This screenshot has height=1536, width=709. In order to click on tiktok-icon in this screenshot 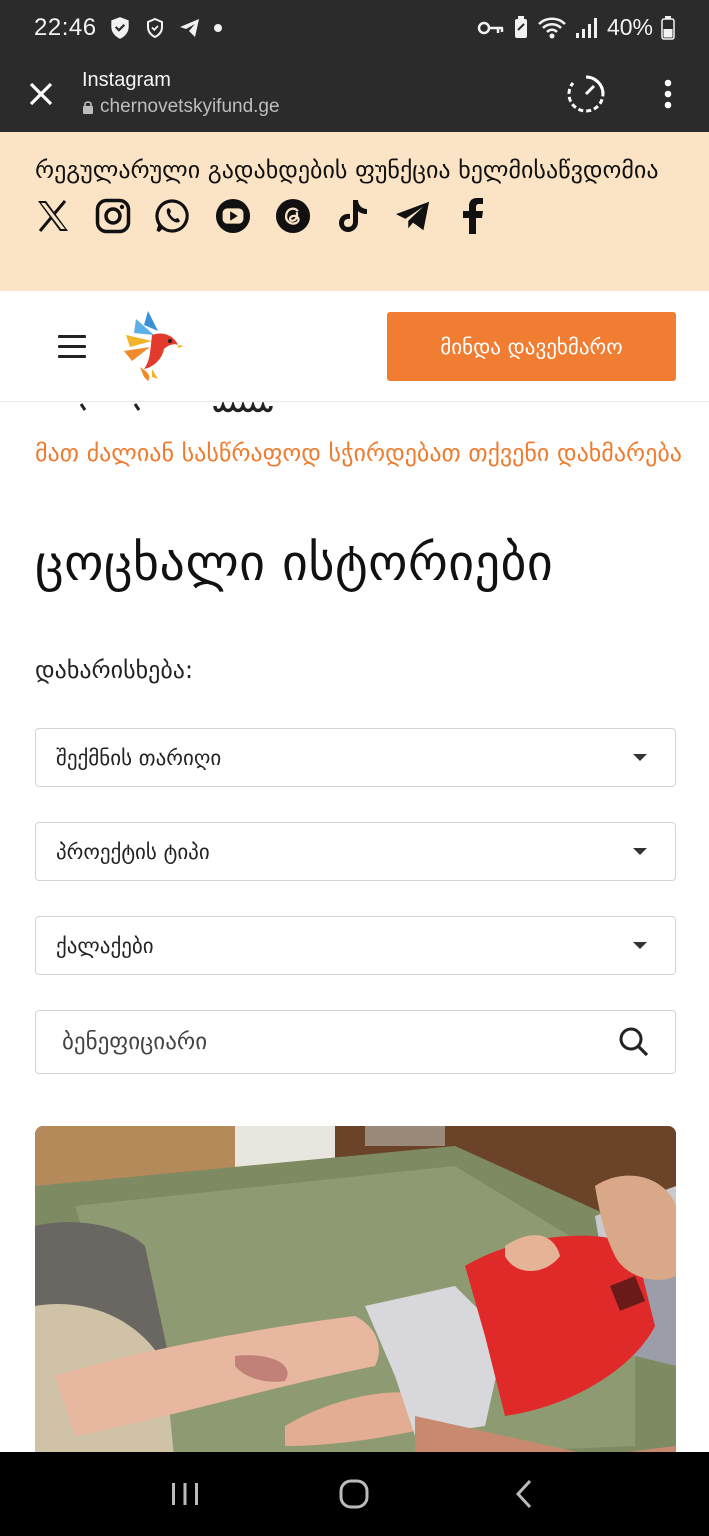, I will do `click(353, 216)`.